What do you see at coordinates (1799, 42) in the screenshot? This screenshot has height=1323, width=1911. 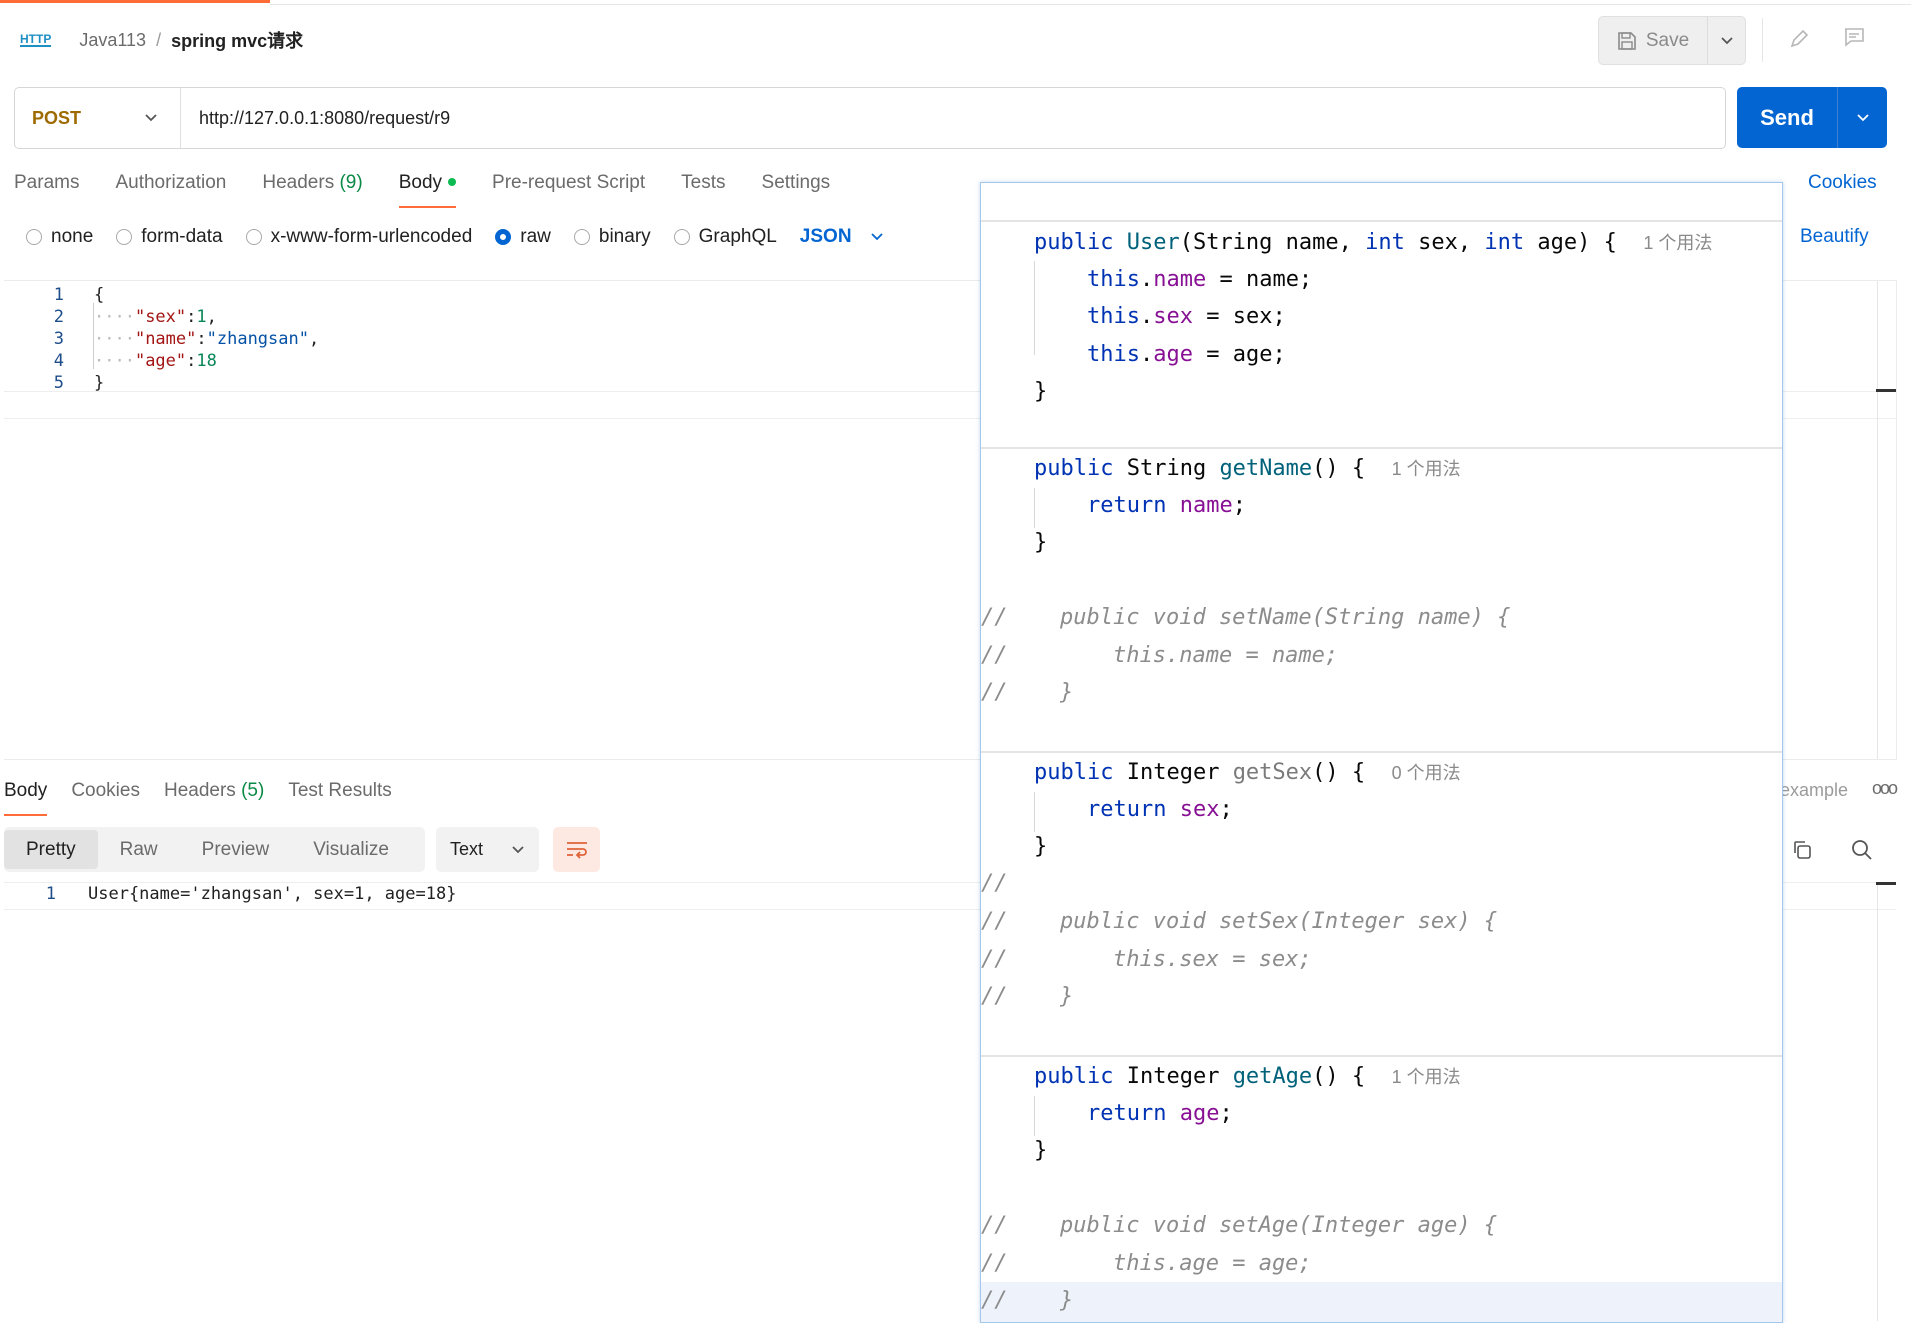 I see `edit-pencil-icon` at bounding box center [1799, 42].